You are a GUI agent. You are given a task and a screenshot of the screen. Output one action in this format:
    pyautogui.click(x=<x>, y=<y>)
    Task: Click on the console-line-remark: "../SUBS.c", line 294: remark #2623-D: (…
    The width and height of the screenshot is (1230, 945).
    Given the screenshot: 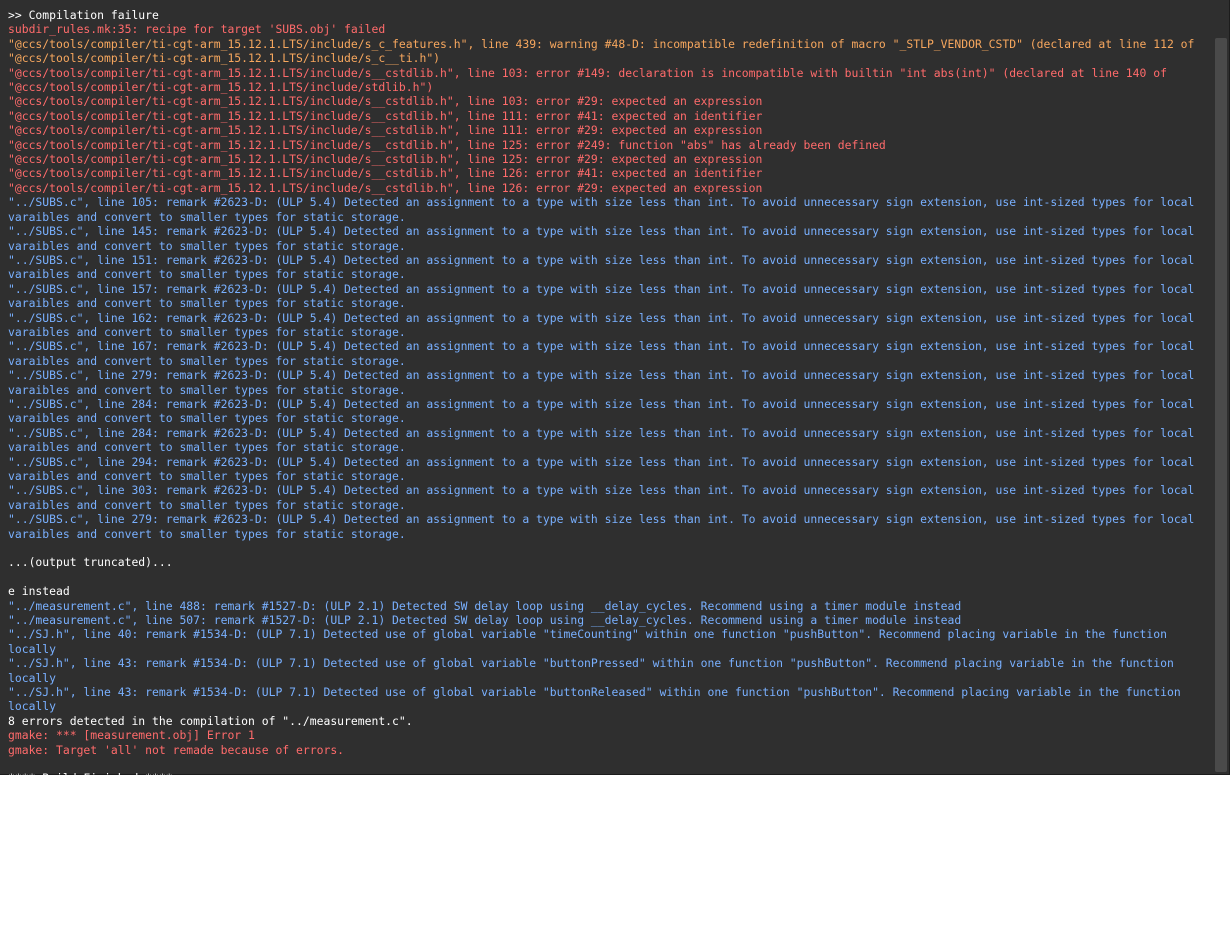 What is the action you would take?
    pyautogui.click(x=605, y=468)
    